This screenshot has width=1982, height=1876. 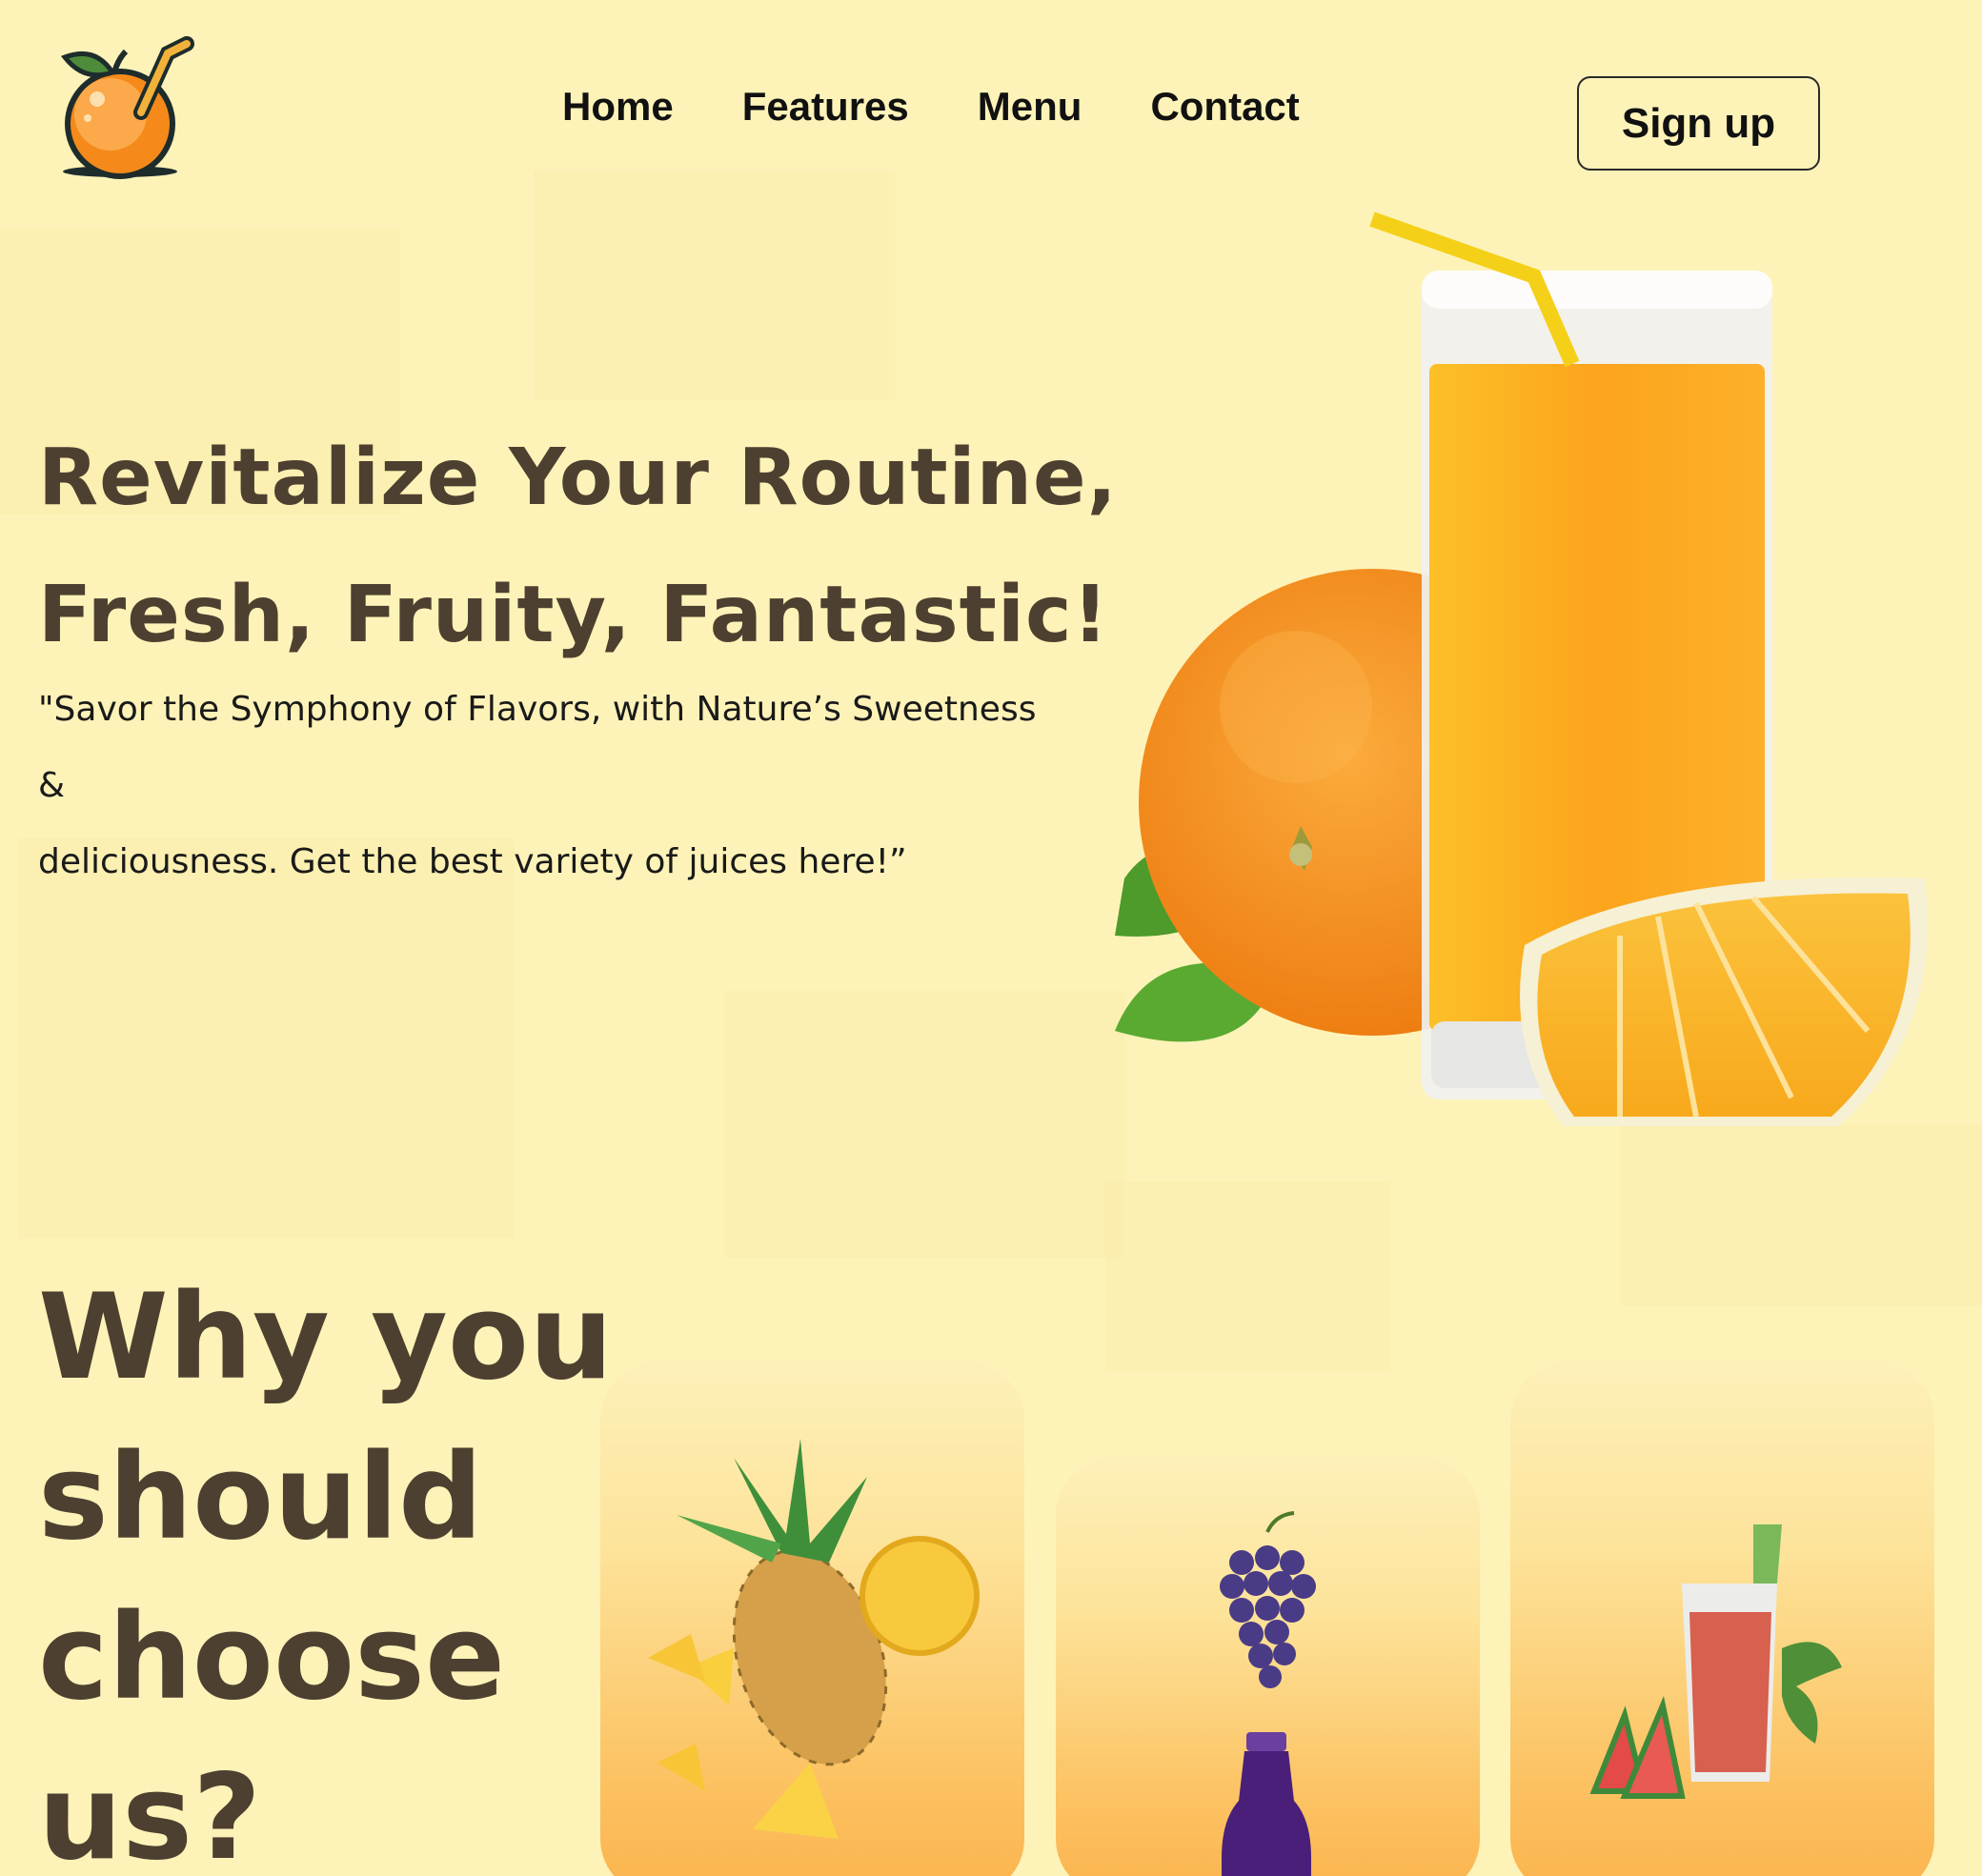 I want to click on feature-card-pineapple, so click(x=812, y=1619).